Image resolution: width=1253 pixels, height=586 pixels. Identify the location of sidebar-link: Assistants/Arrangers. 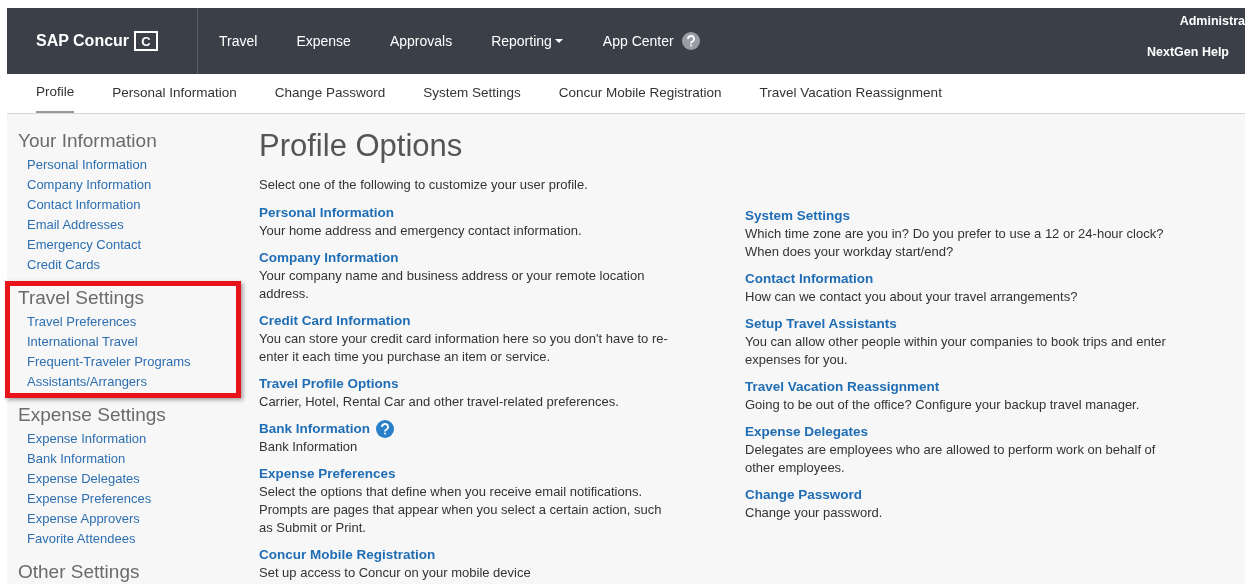
(82, 382).